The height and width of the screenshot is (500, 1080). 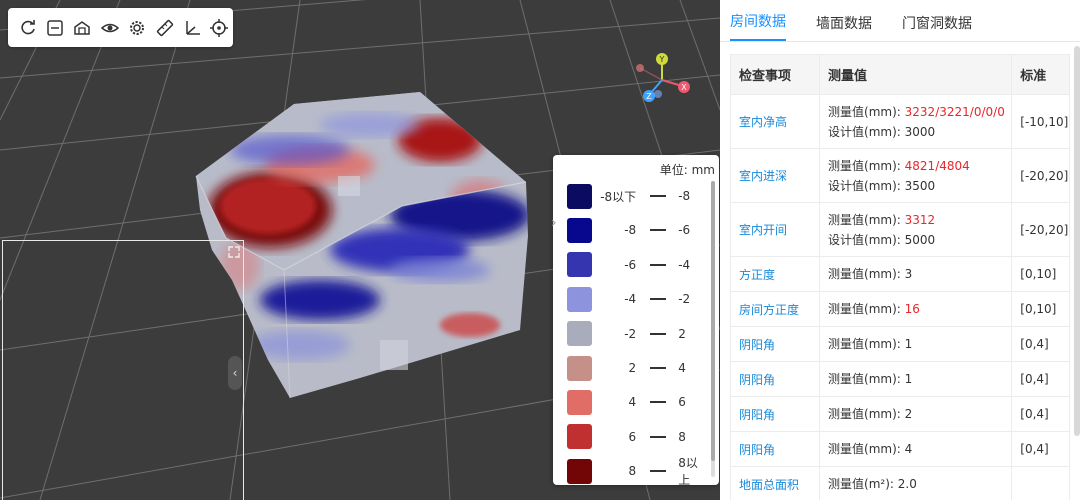 What do you see at coordinates (713, 329) in the screenshot?
I see `legend-scrollbar` at bounding box center [713, 329].